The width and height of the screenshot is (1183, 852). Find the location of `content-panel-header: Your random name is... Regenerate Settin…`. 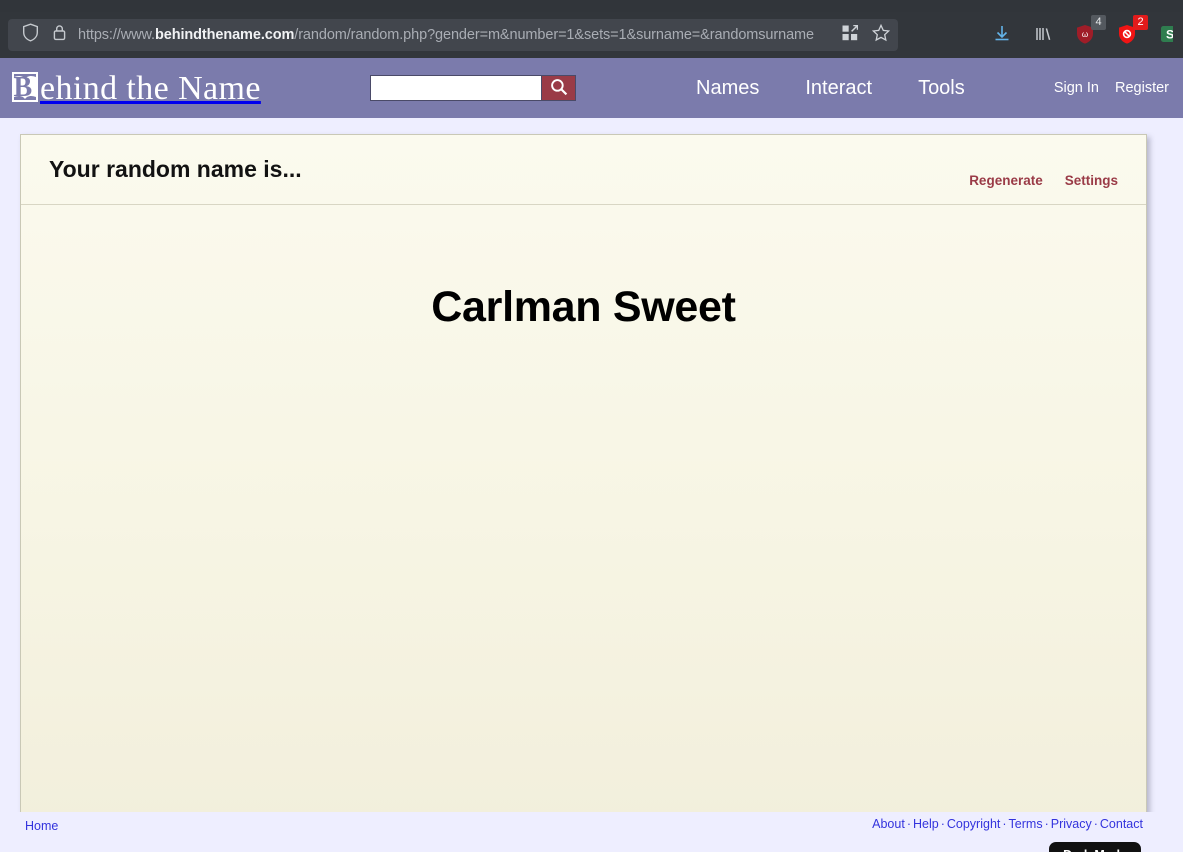

content-panel-header: Your random name is... Regenerate Settin… is located at coordinates (583, 170).